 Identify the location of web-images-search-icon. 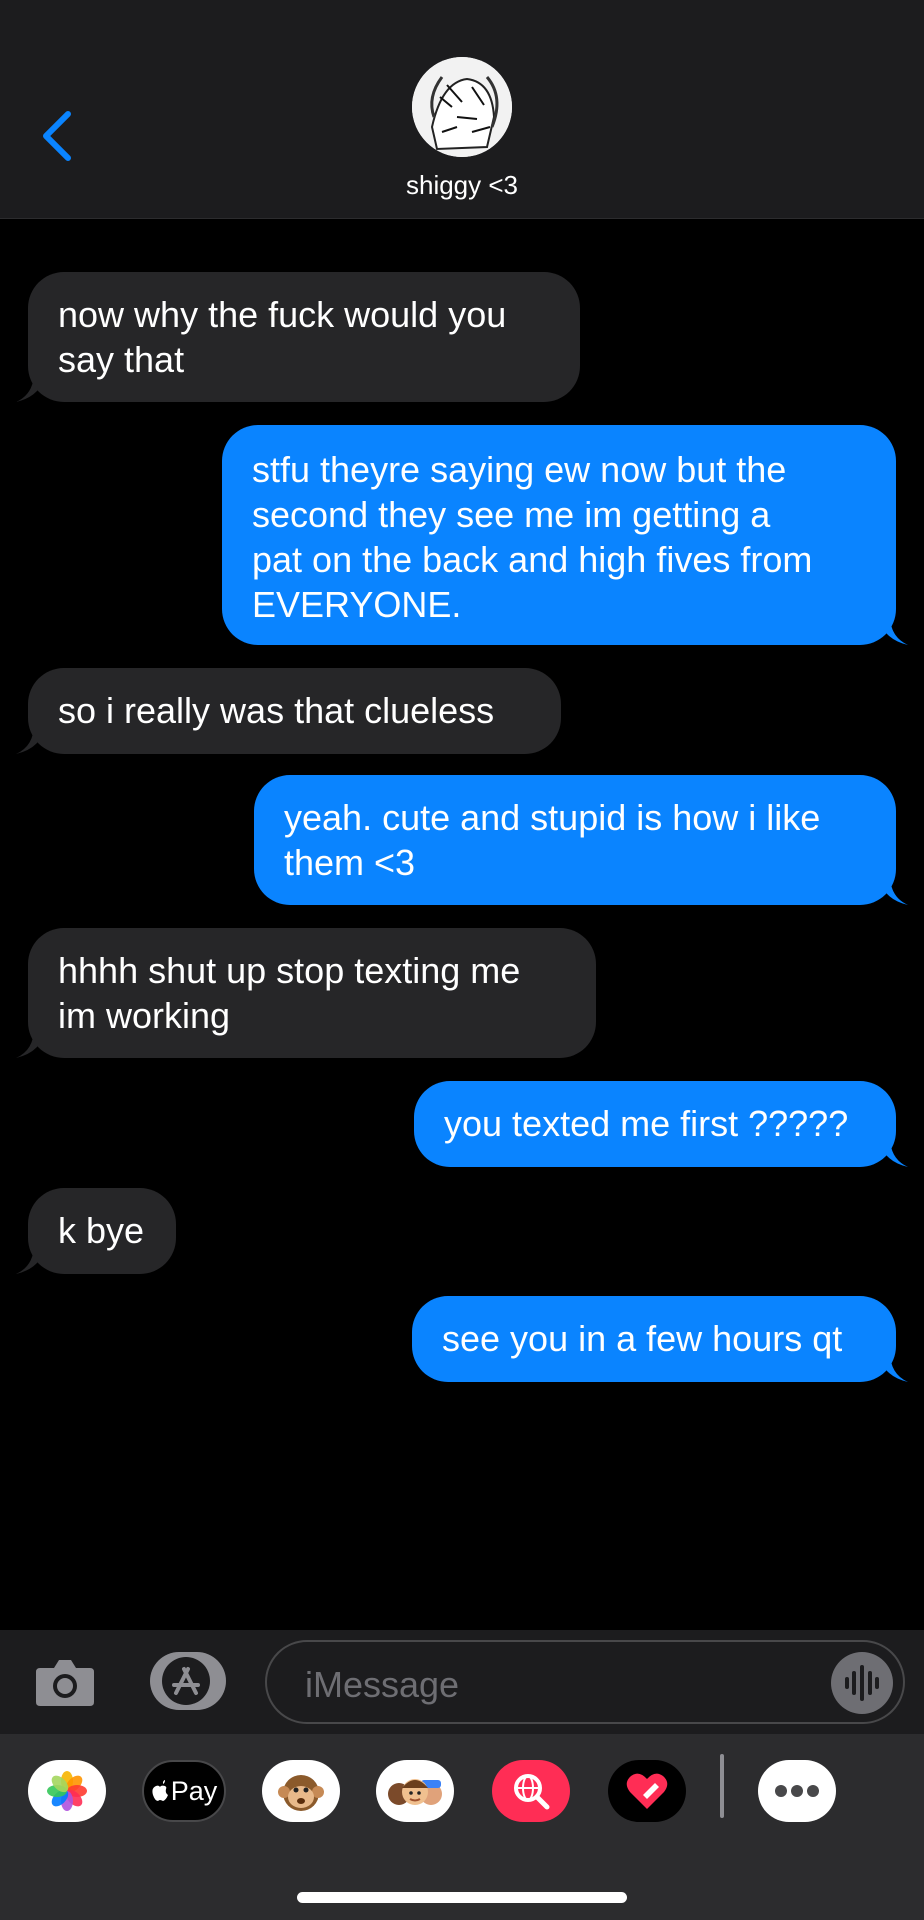
(531, 1791).